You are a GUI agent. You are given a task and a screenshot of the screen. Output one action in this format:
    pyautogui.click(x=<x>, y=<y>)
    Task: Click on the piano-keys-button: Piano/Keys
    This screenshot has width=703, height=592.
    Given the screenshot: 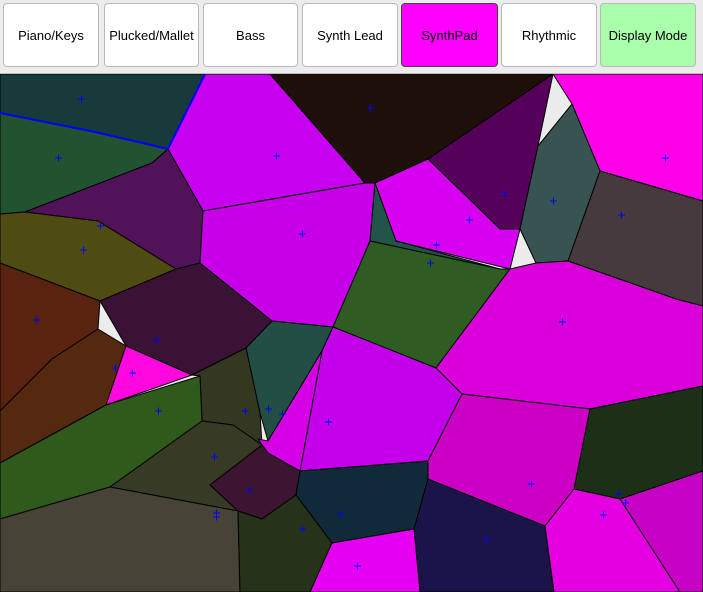 What is the action you would take?
    pyautogui.click(x=51, y=35)
    